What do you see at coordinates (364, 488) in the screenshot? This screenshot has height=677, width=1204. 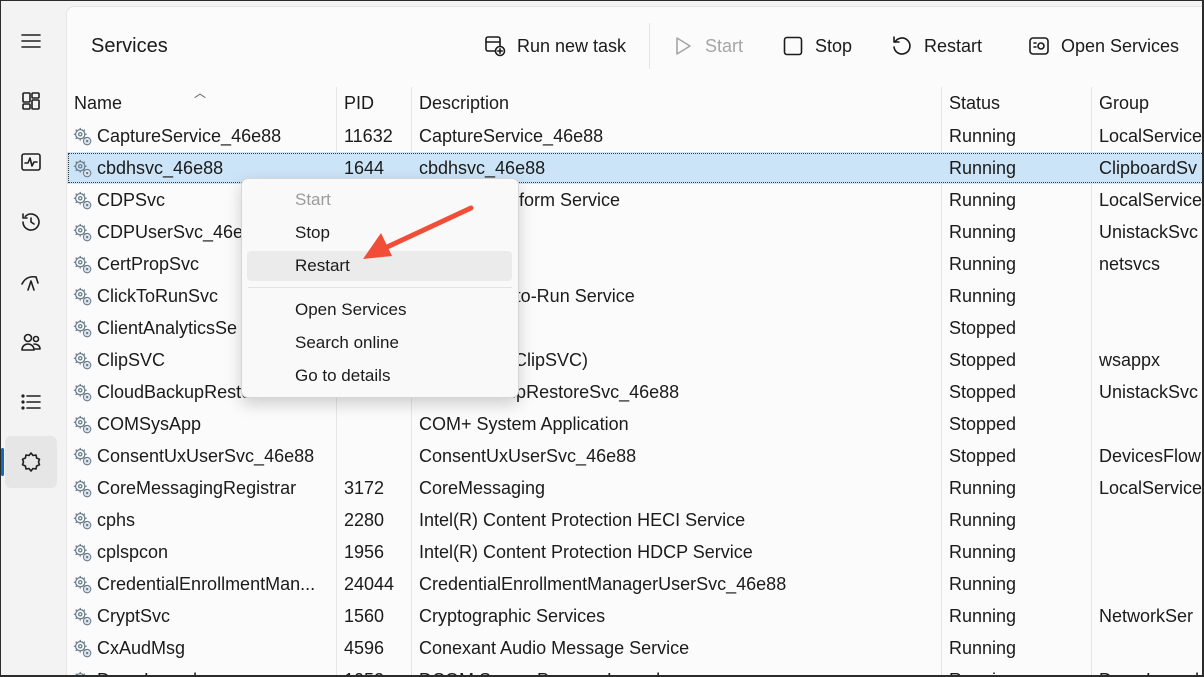 I see `cell-pid: 3172` at bounding box center [364, 488].